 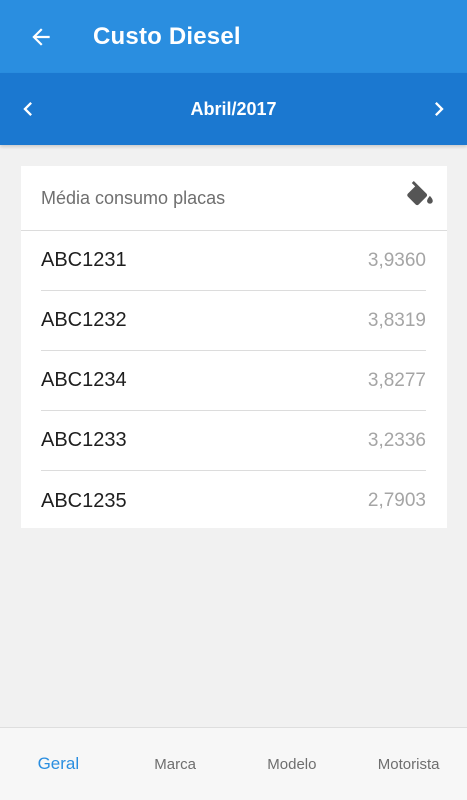 What do you see at coordinates (133, 197) in the screenshot?
I see `card-header-label: Média consumo placas` at bounding box center [133, 197].